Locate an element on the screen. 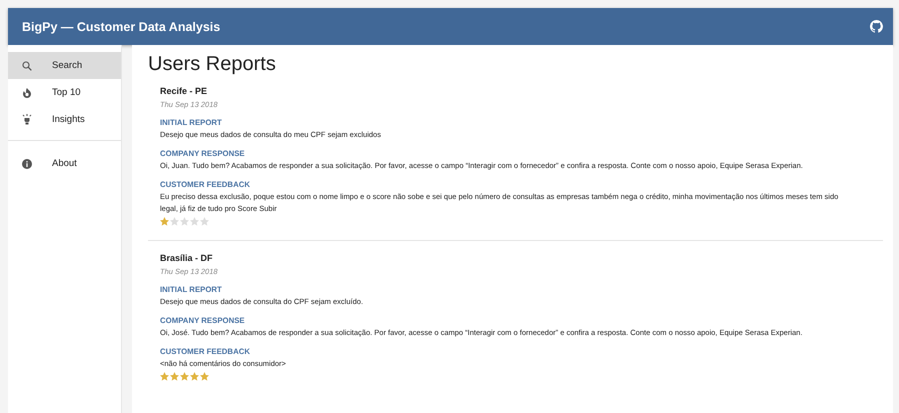  report-location: Brasília - DF is located at coordinates (187, 258).